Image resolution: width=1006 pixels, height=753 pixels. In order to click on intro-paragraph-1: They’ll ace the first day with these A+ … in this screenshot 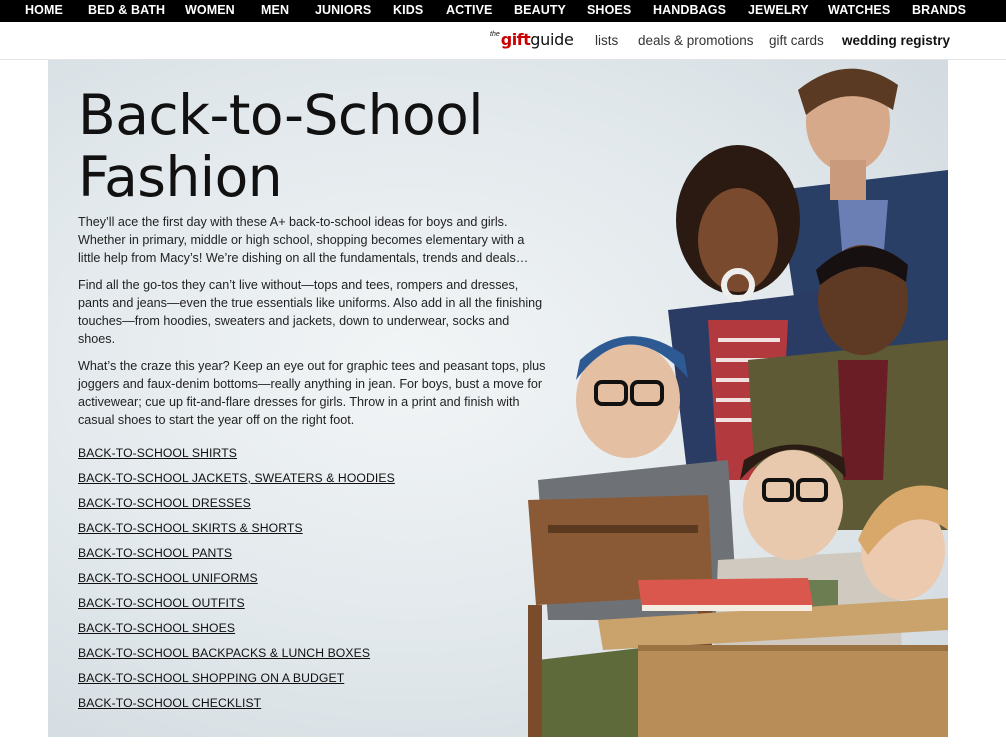, I will do `click(303, 240)`.